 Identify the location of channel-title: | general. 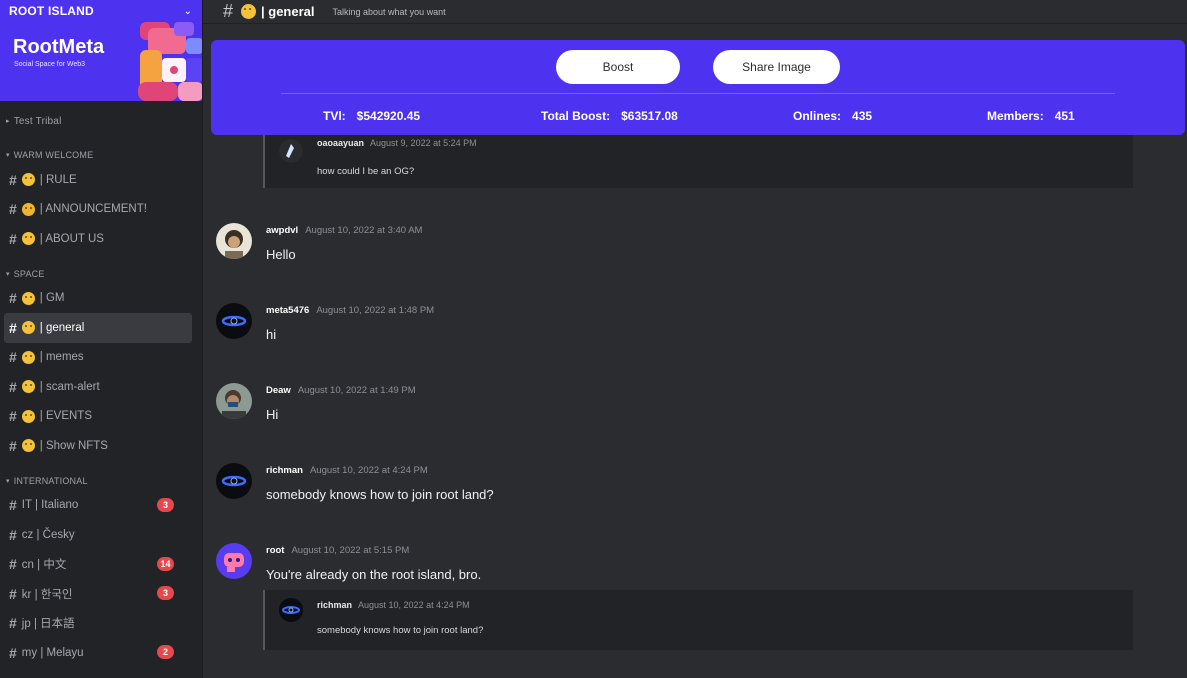
(288, 11).